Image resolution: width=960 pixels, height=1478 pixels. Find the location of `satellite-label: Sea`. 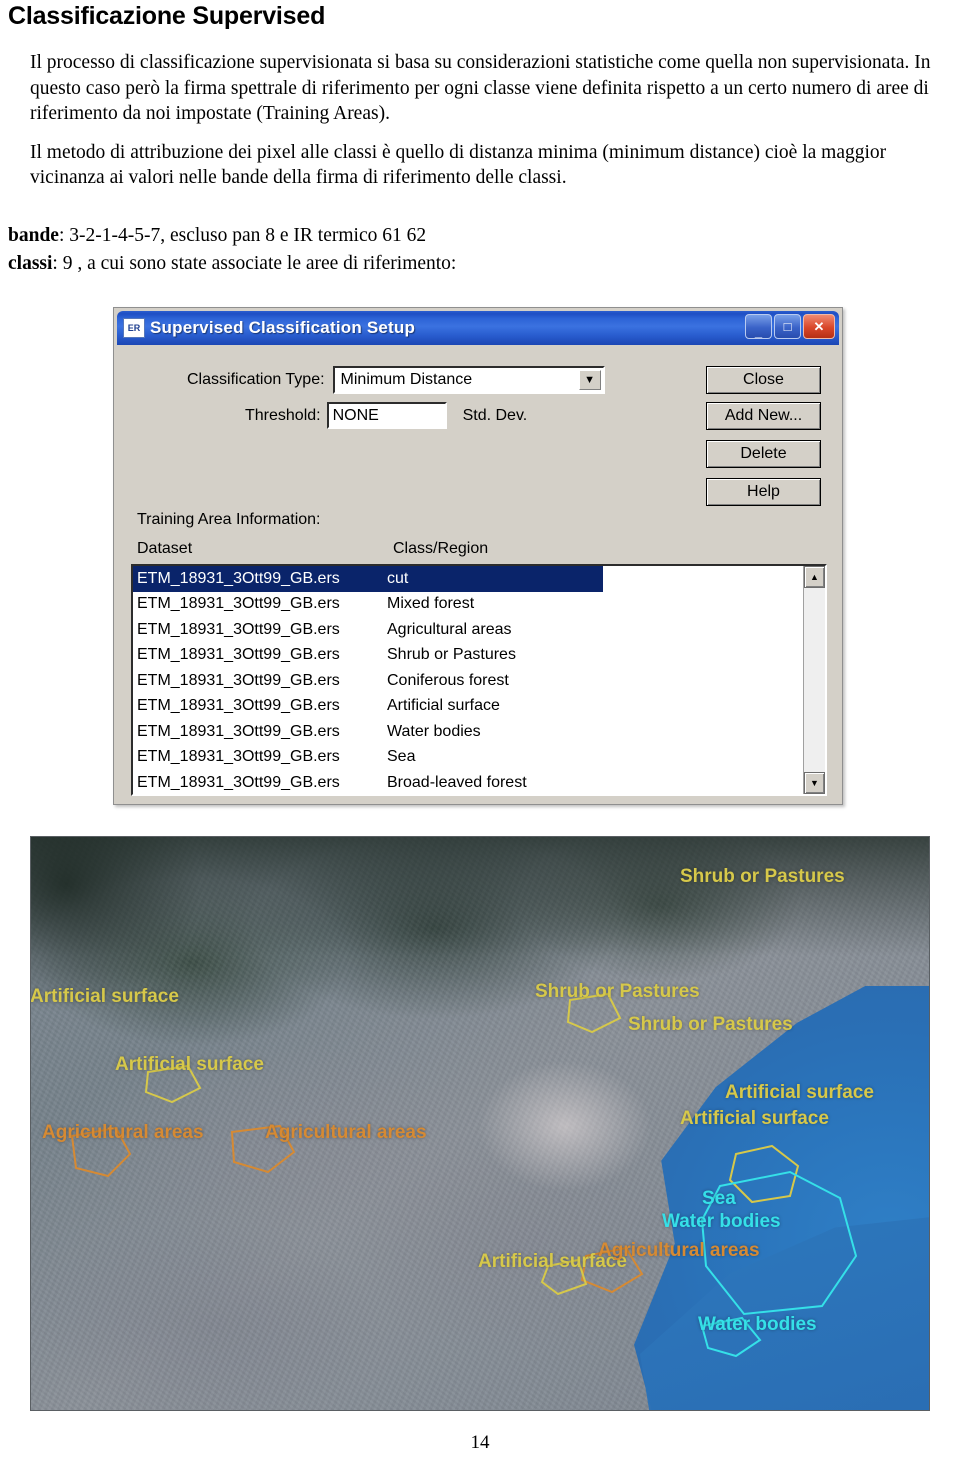

satellite-label: Sea is located at coordinates (719, 1198).